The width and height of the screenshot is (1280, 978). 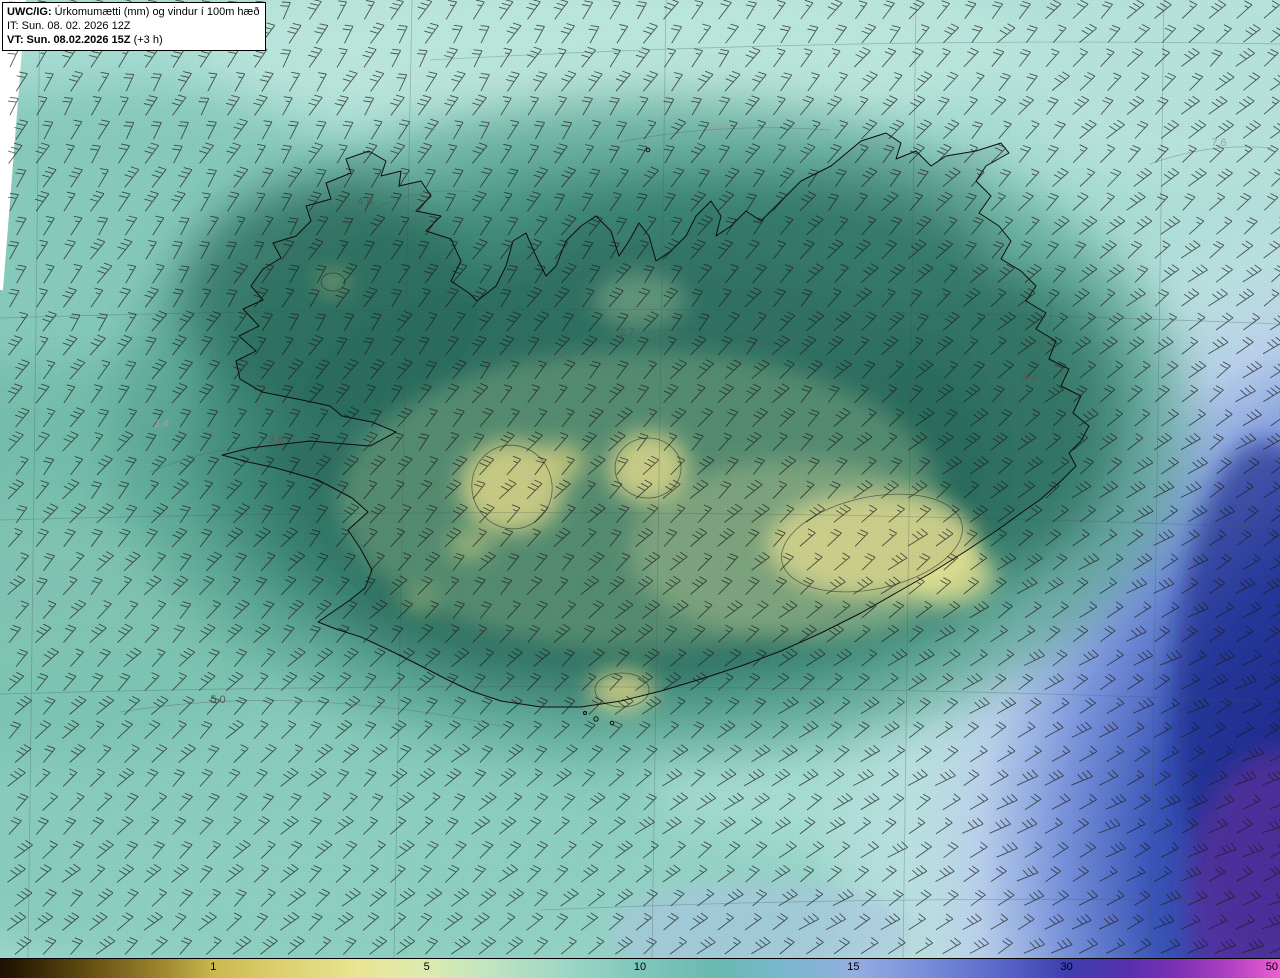 I want to click on colorbar-tick: 10, so click(x=640, y=967).